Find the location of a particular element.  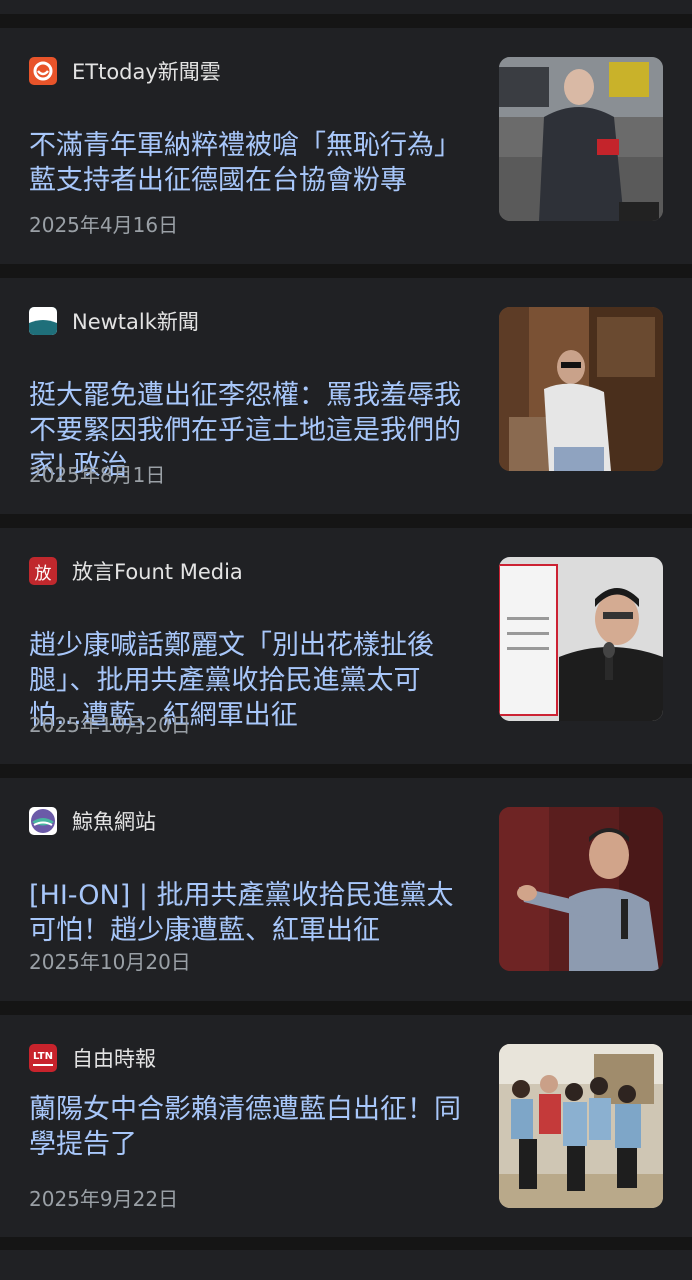

man-armband-photo is located at coordinates (581, 139).